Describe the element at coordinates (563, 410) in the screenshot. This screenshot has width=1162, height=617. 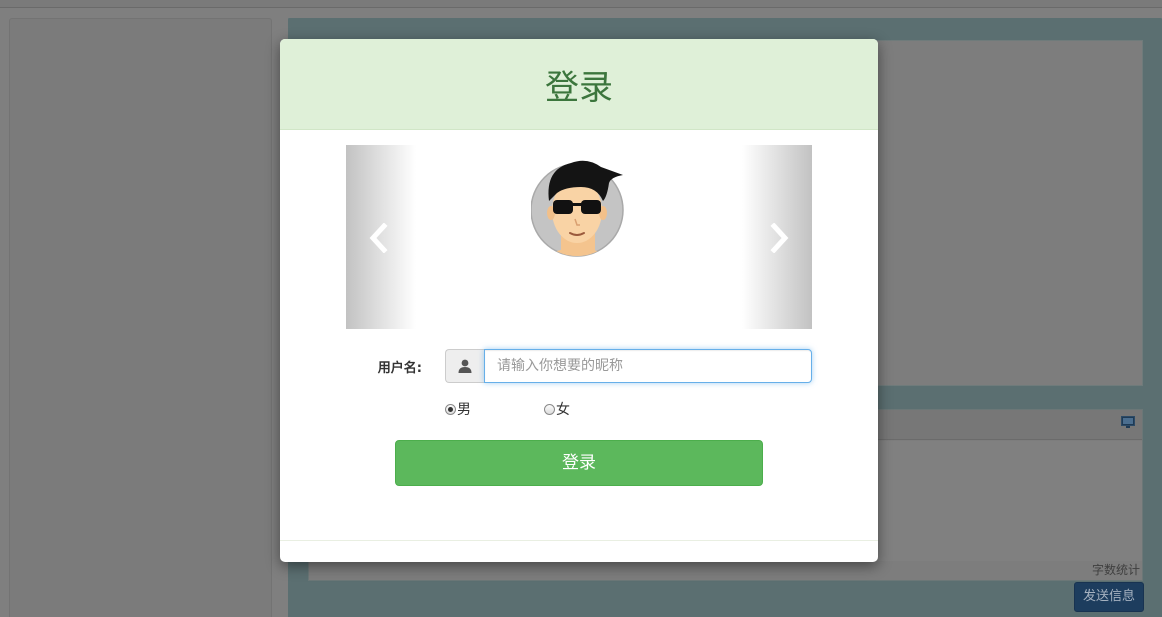
I see `gender-female-label: 女` at that location.